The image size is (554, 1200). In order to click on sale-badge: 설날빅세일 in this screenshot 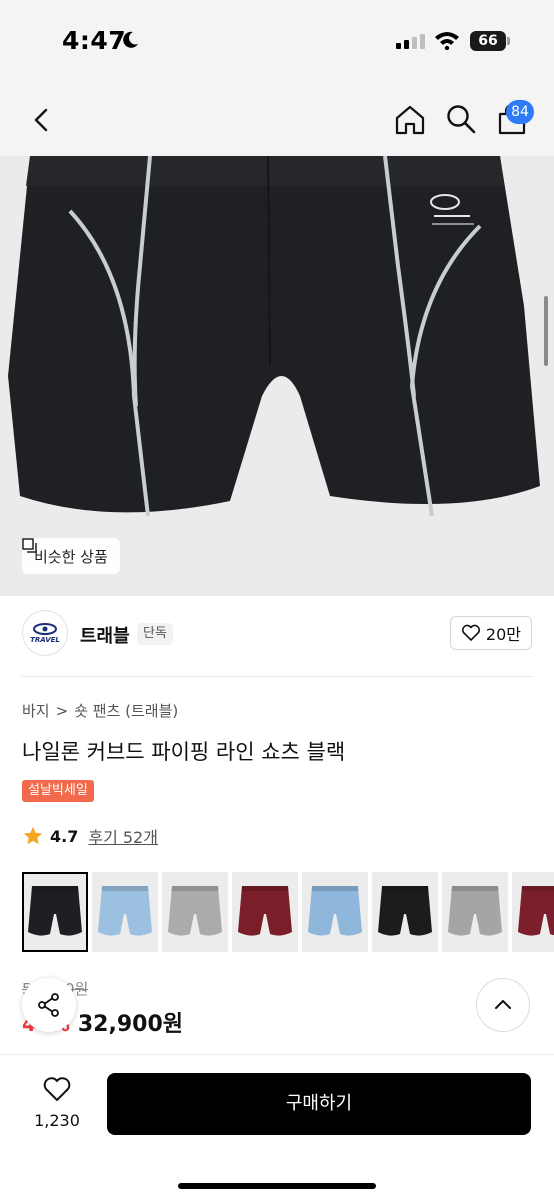, I will do `click(58, 791)`.